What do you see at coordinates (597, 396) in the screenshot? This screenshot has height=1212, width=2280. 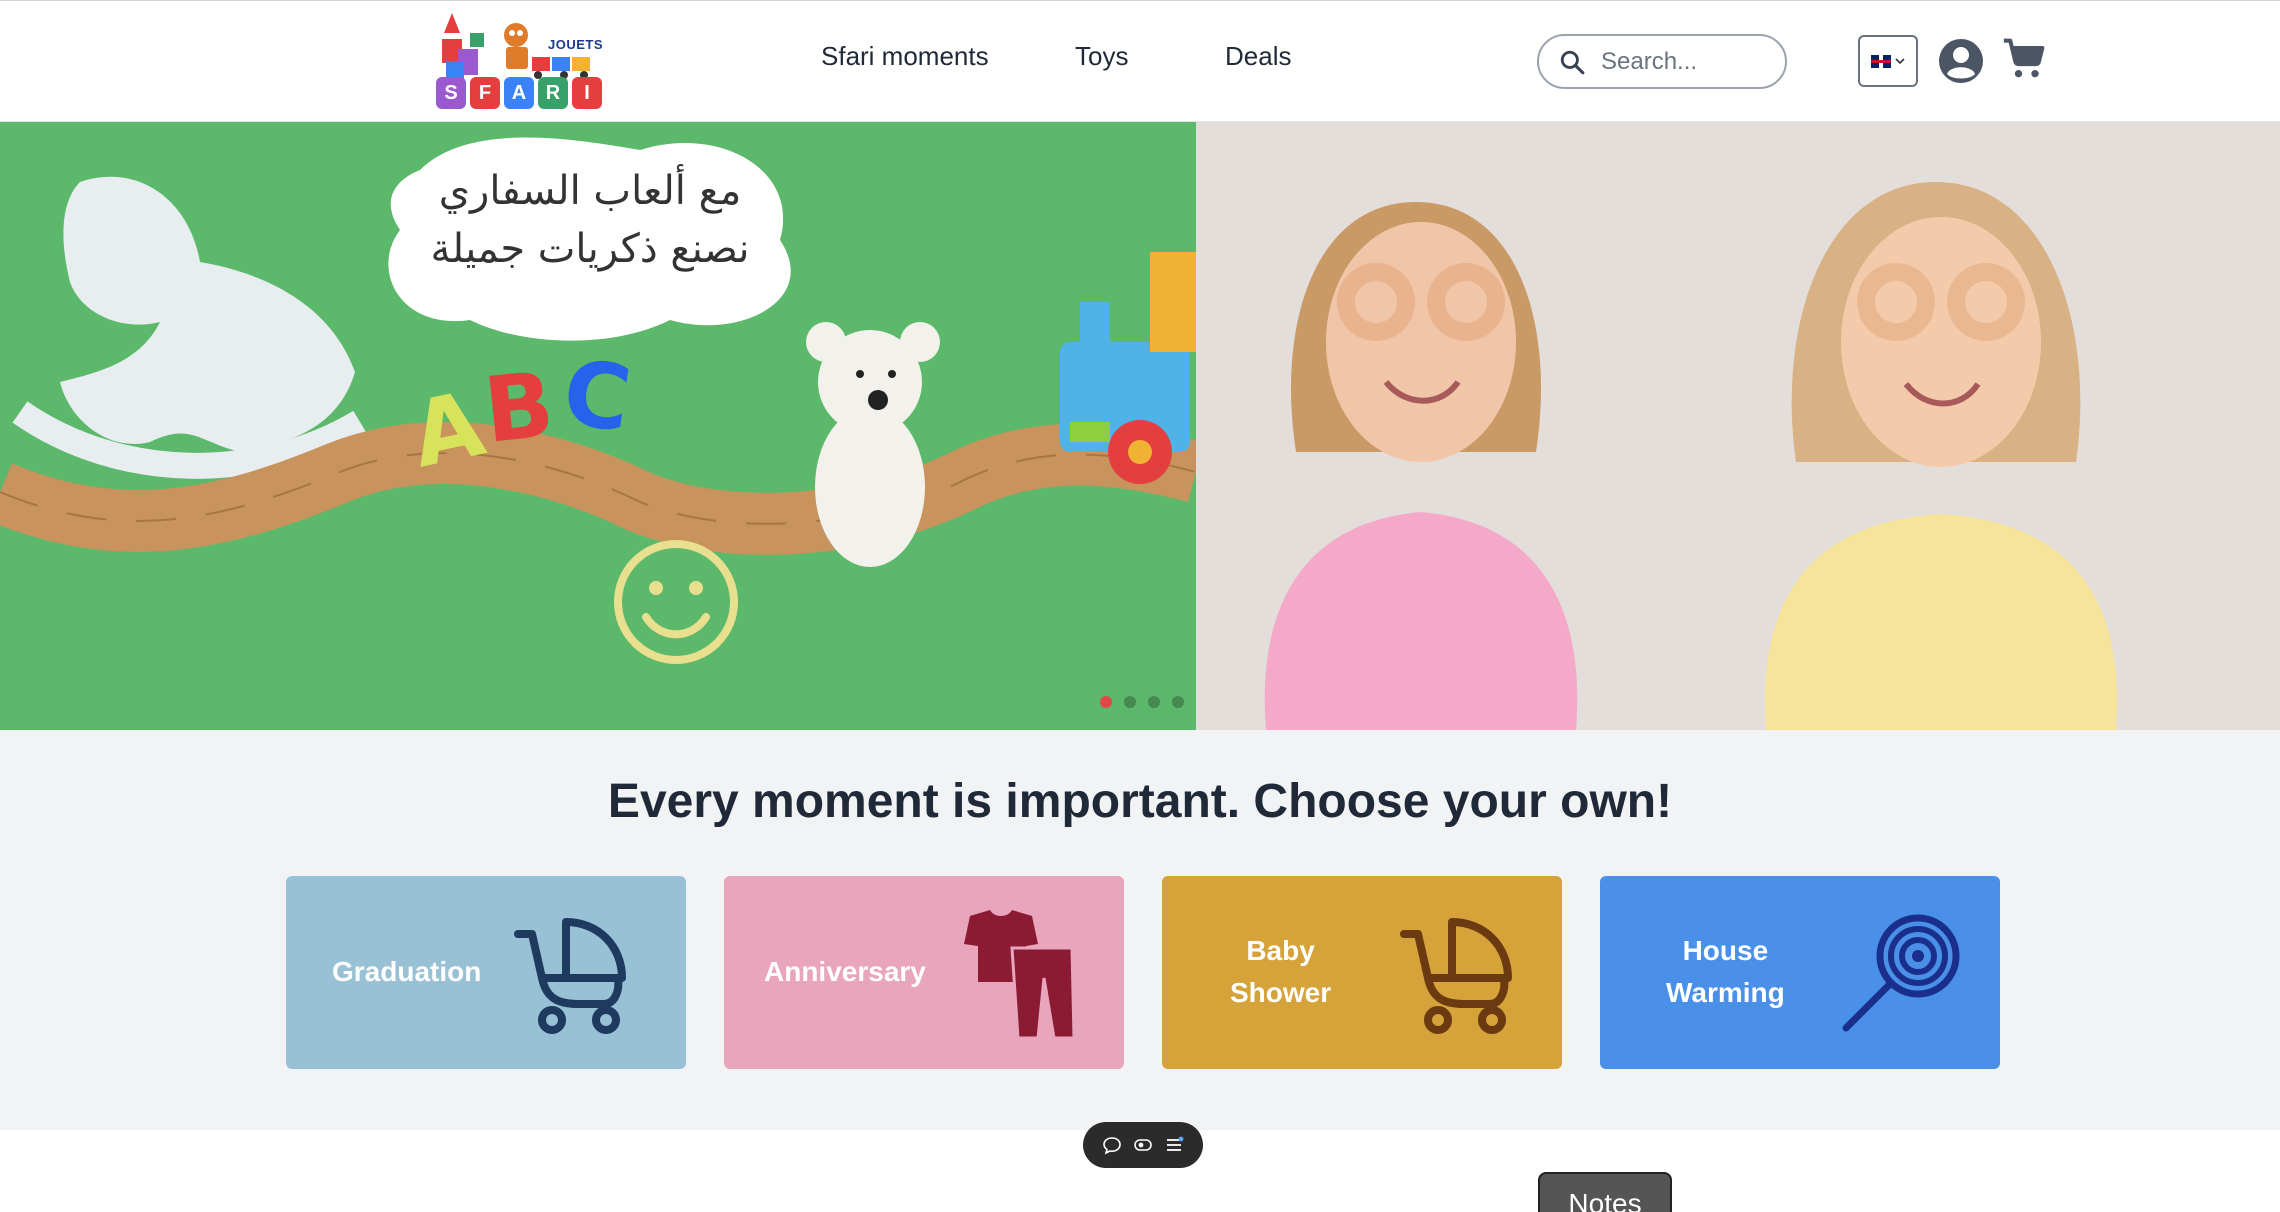 I see `svg-text: C` at bounding box center [597, 396].